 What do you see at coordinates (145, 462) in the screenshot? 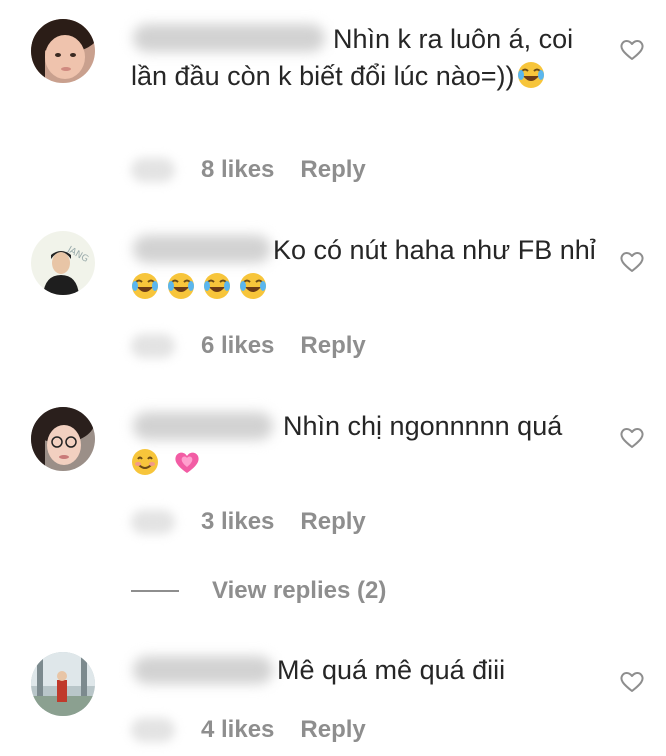
I see `smiling-face-emoji` at bounding box center [145, 462].